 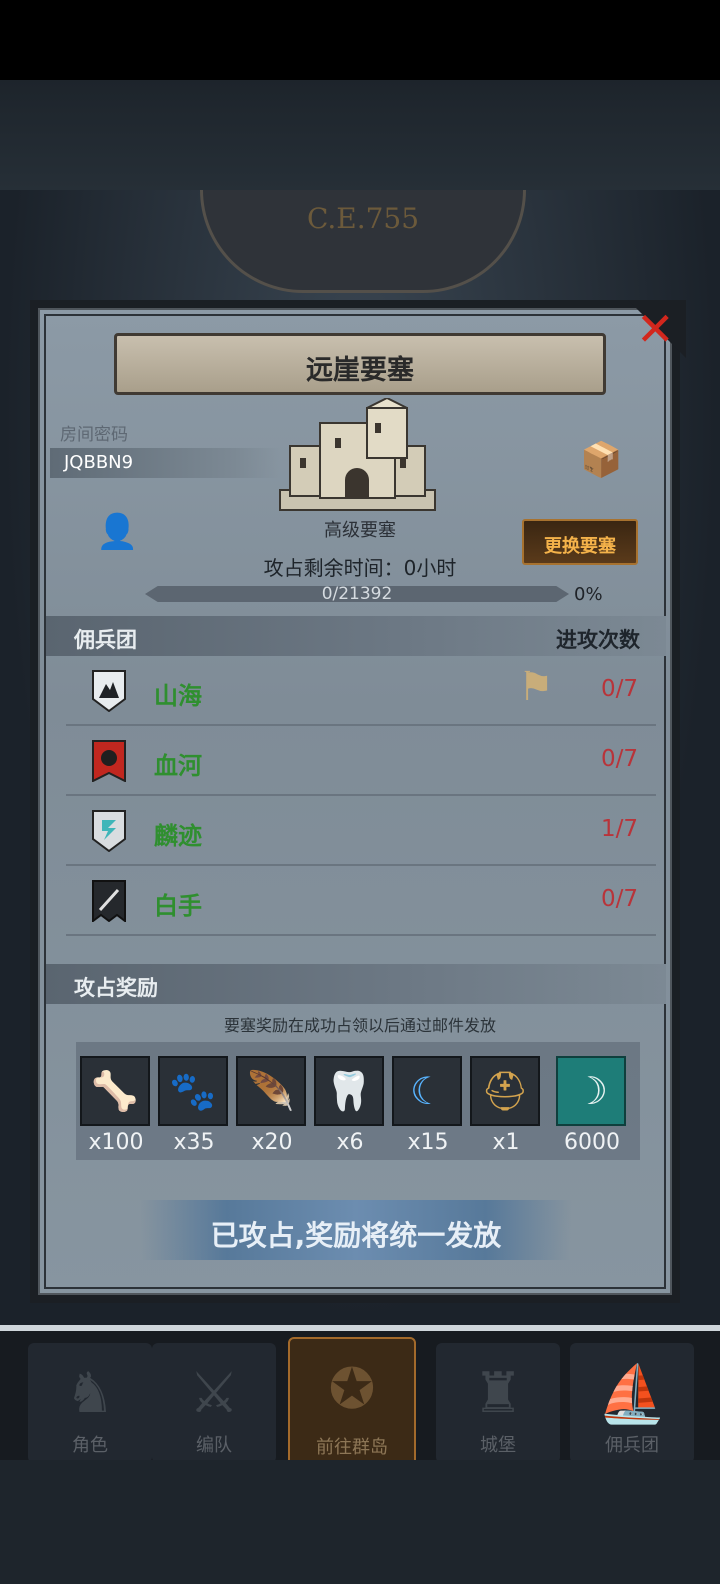 What do you see at coordinates (109, 901) in the screenshot?
I see `white-hand-banner-icon` at bounding box center [109, 901].